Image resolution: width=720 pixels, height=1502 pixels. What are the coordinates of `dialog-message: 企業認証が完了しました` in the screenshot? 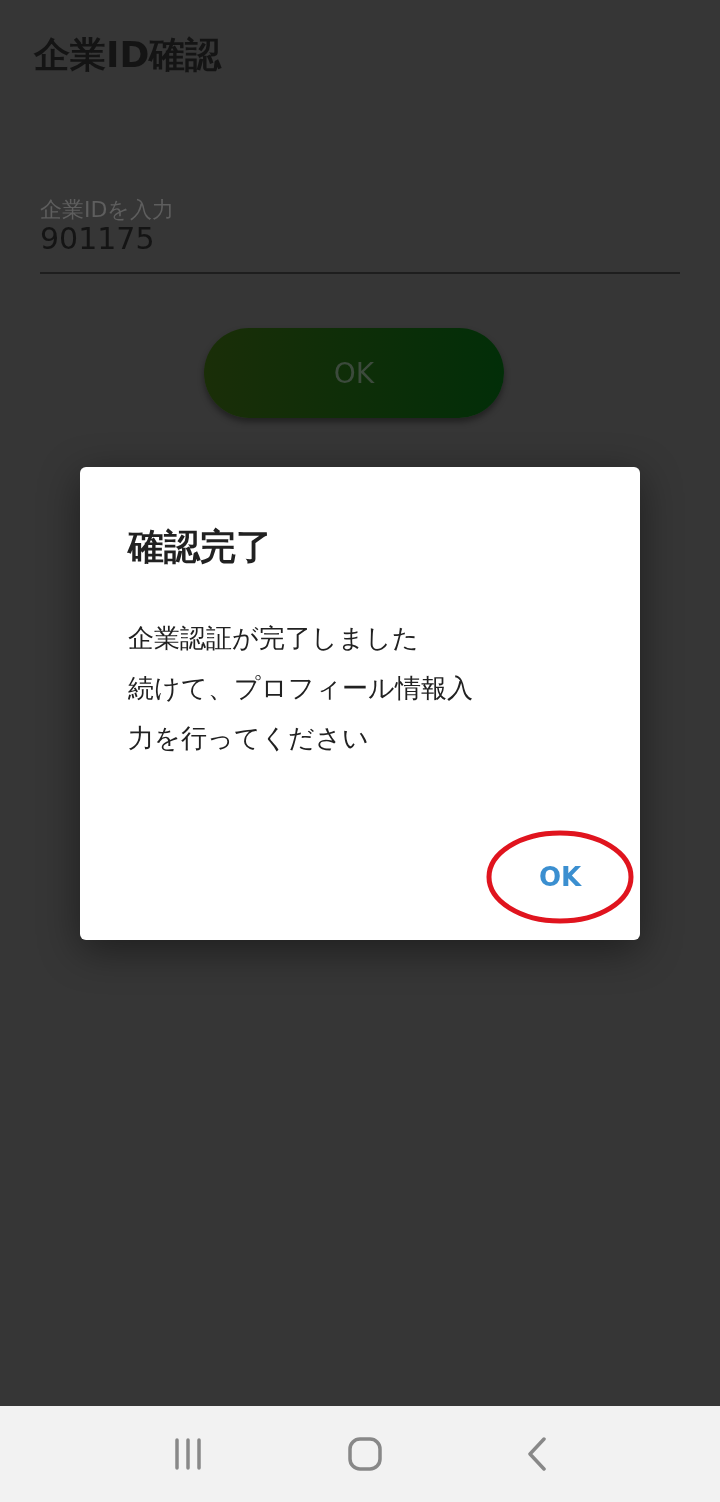 It's located at (274, 638).